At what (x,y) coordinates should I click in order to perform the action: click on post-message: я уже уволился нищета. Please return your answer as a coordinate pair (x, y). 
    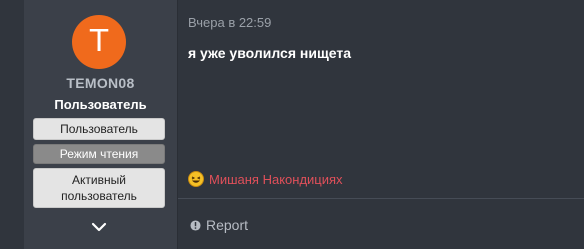
    Looking at the image, I should click on (270, 53).